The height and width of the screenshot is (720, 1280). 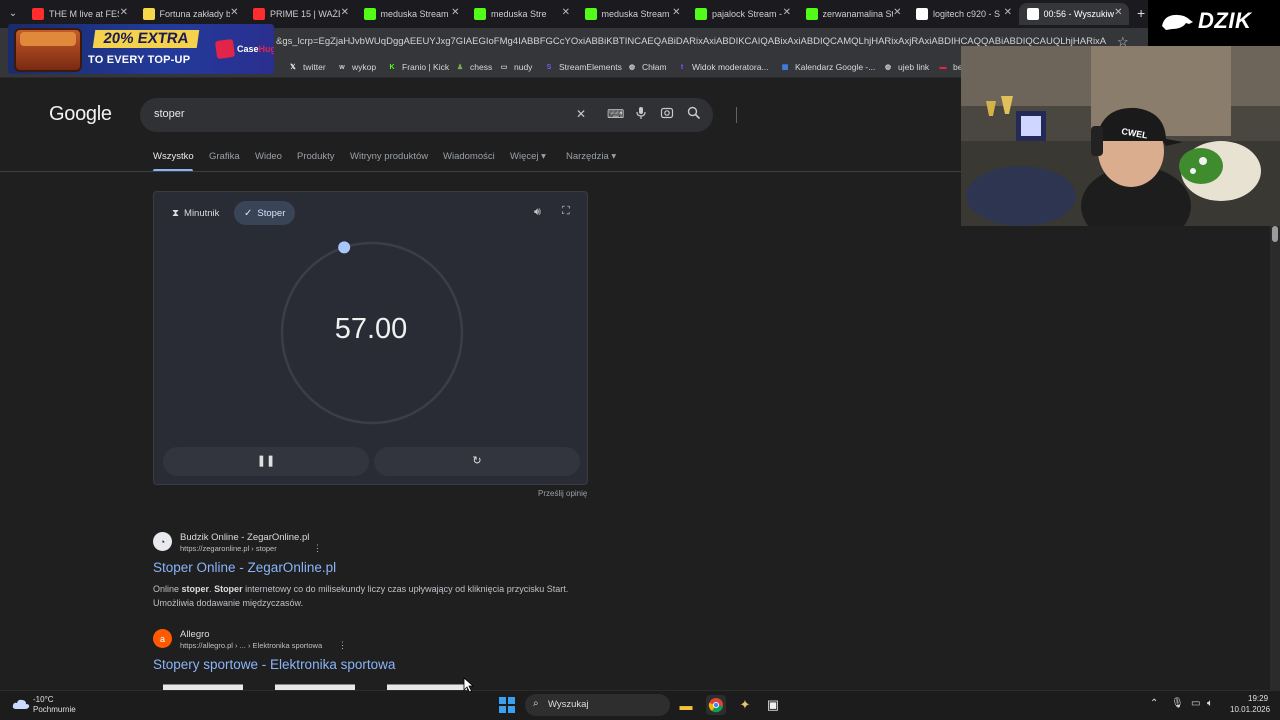 I want to click on new-tab-icon: +, so click(x=1141, y=13).